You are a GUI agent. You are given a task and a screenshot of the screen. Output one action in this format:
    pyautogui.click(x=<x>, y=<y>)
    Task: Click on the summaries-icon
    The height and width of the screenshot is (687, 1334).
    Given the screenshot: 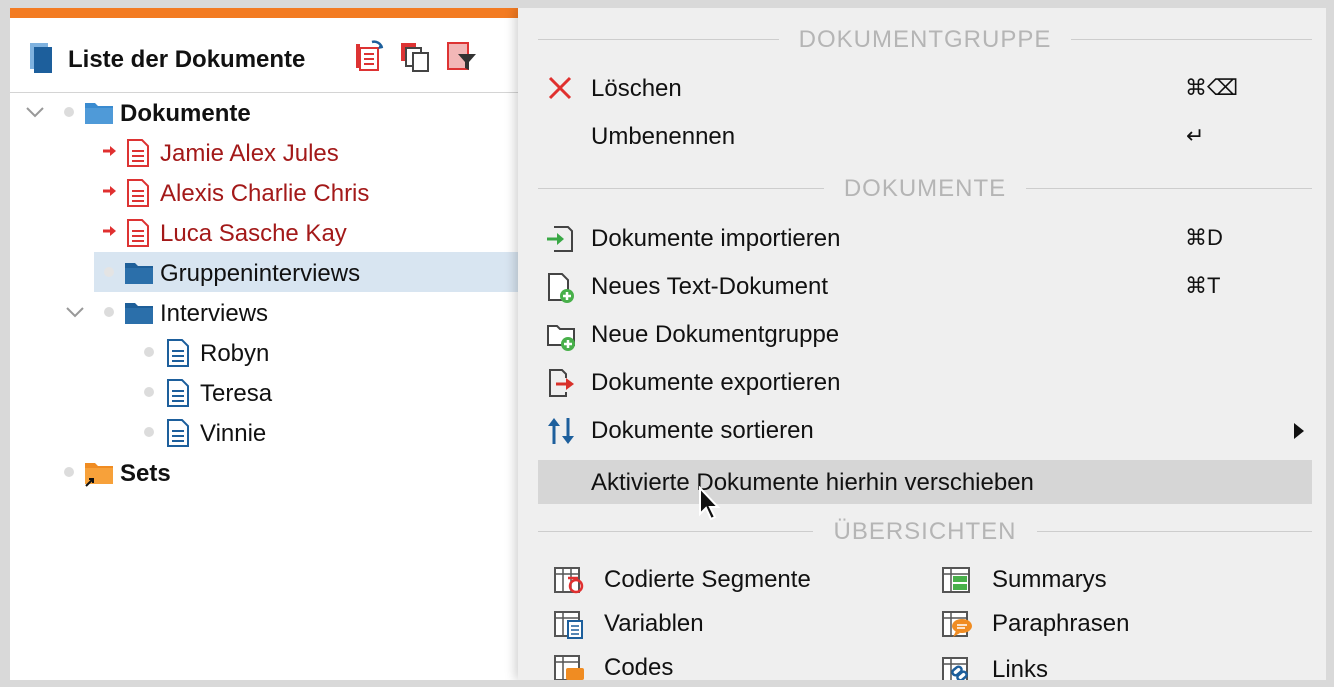 What is the action you would take?
    pyautogui.click(x=956, y=580)
    